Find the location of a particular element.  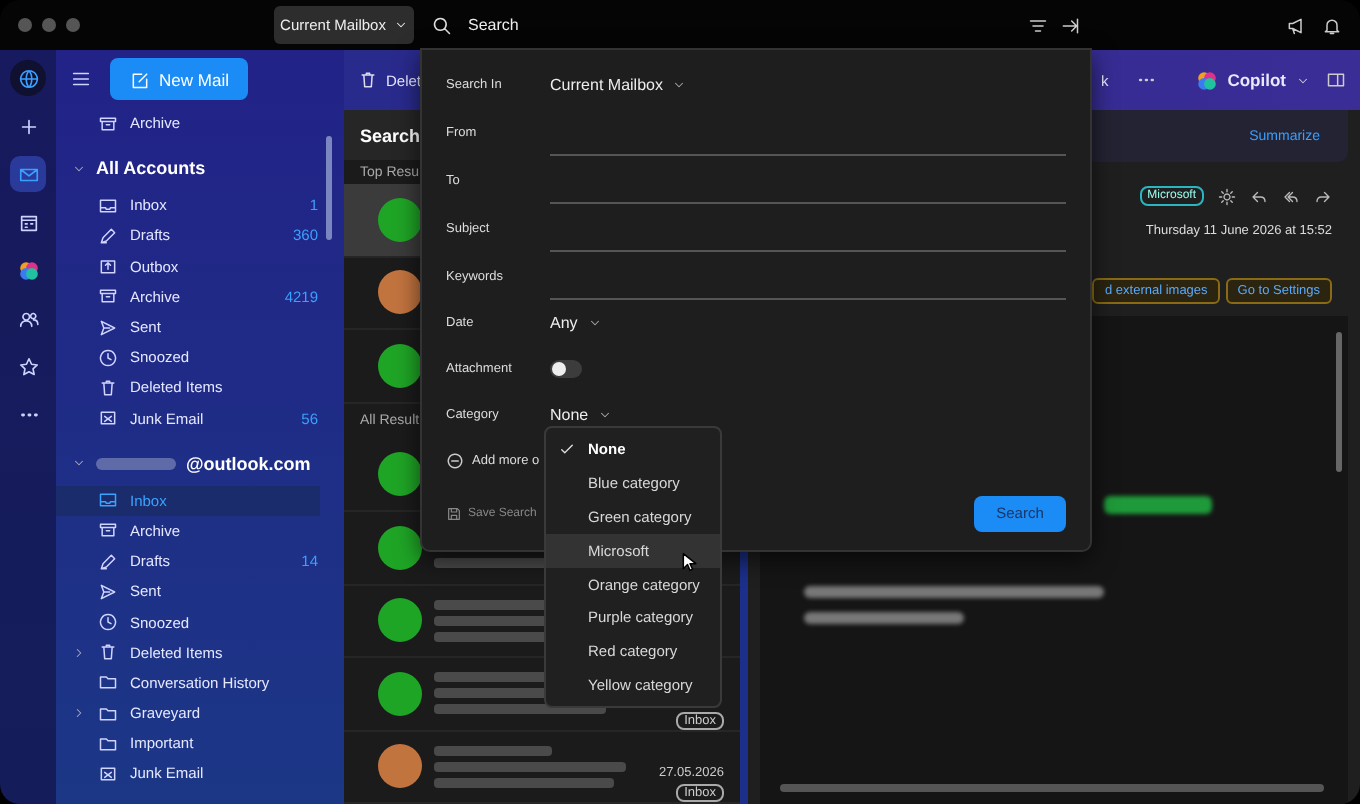

search-input: Search is located at coordinates (740, 25).